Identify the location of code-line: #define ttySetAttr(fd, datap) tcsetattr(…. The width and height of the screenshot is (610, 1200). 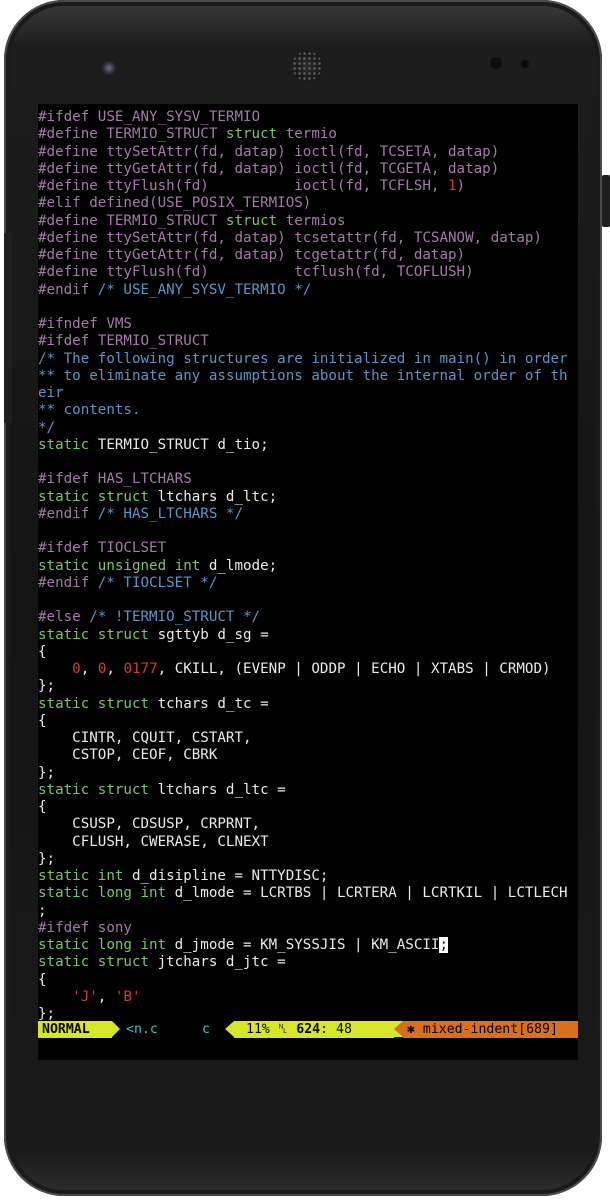
(303, 238).